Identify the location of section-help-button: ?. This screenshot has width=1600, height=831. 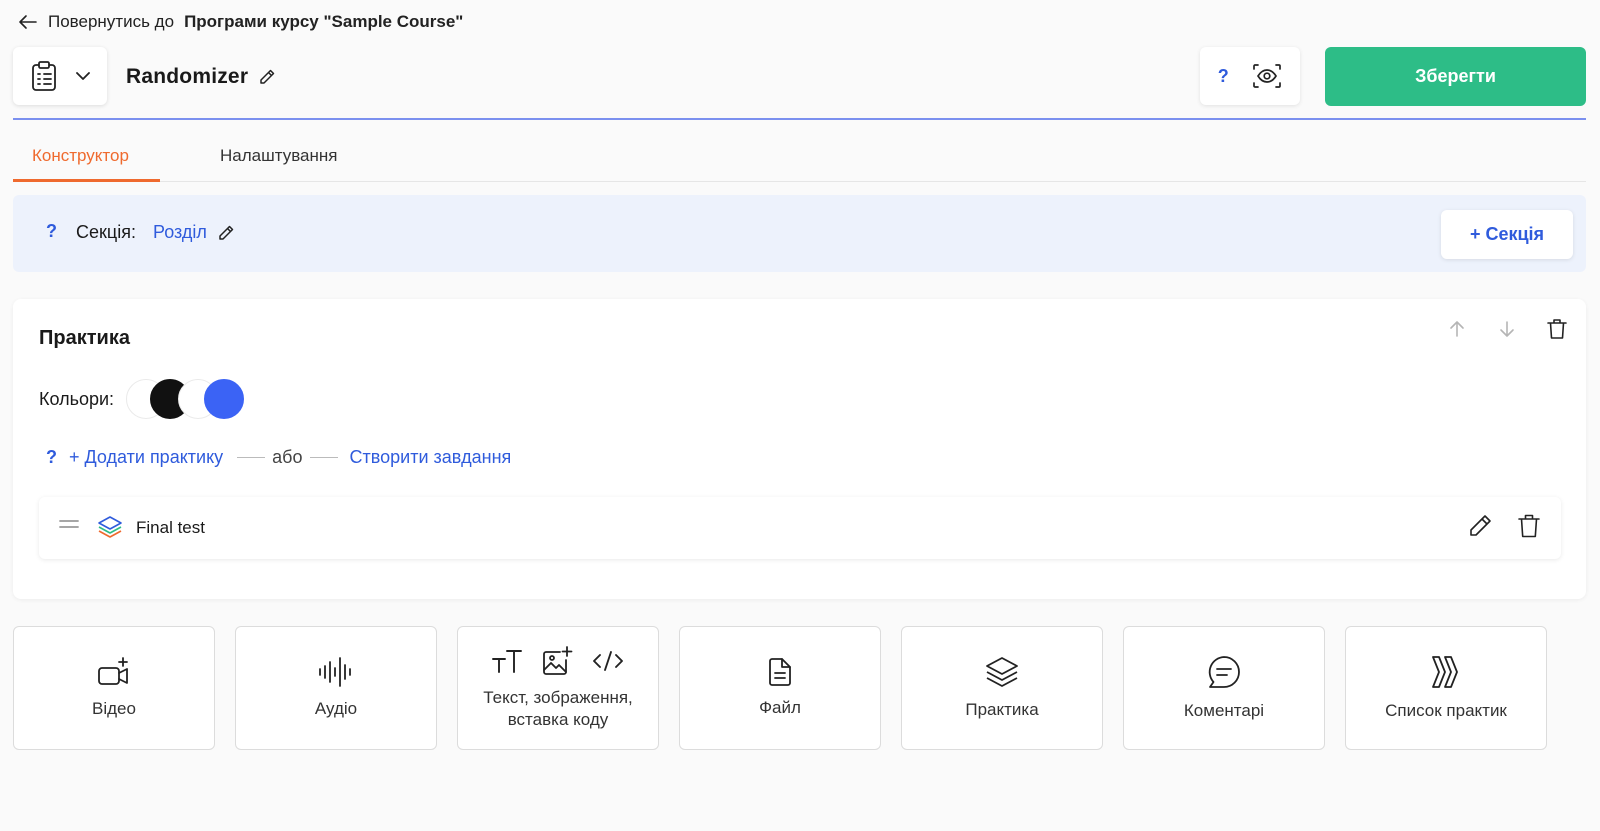
(51, 231).